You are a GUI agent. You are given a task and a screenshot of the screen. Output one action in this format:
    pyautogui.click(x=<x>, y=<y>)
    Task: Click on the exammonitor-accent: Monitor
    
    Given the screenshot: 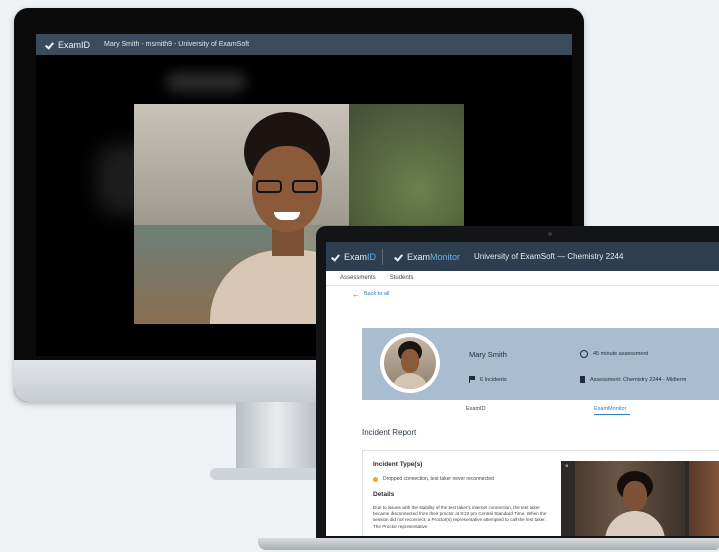 What is the action you would take?
    pyautogui.click(x=445, y=256)
    